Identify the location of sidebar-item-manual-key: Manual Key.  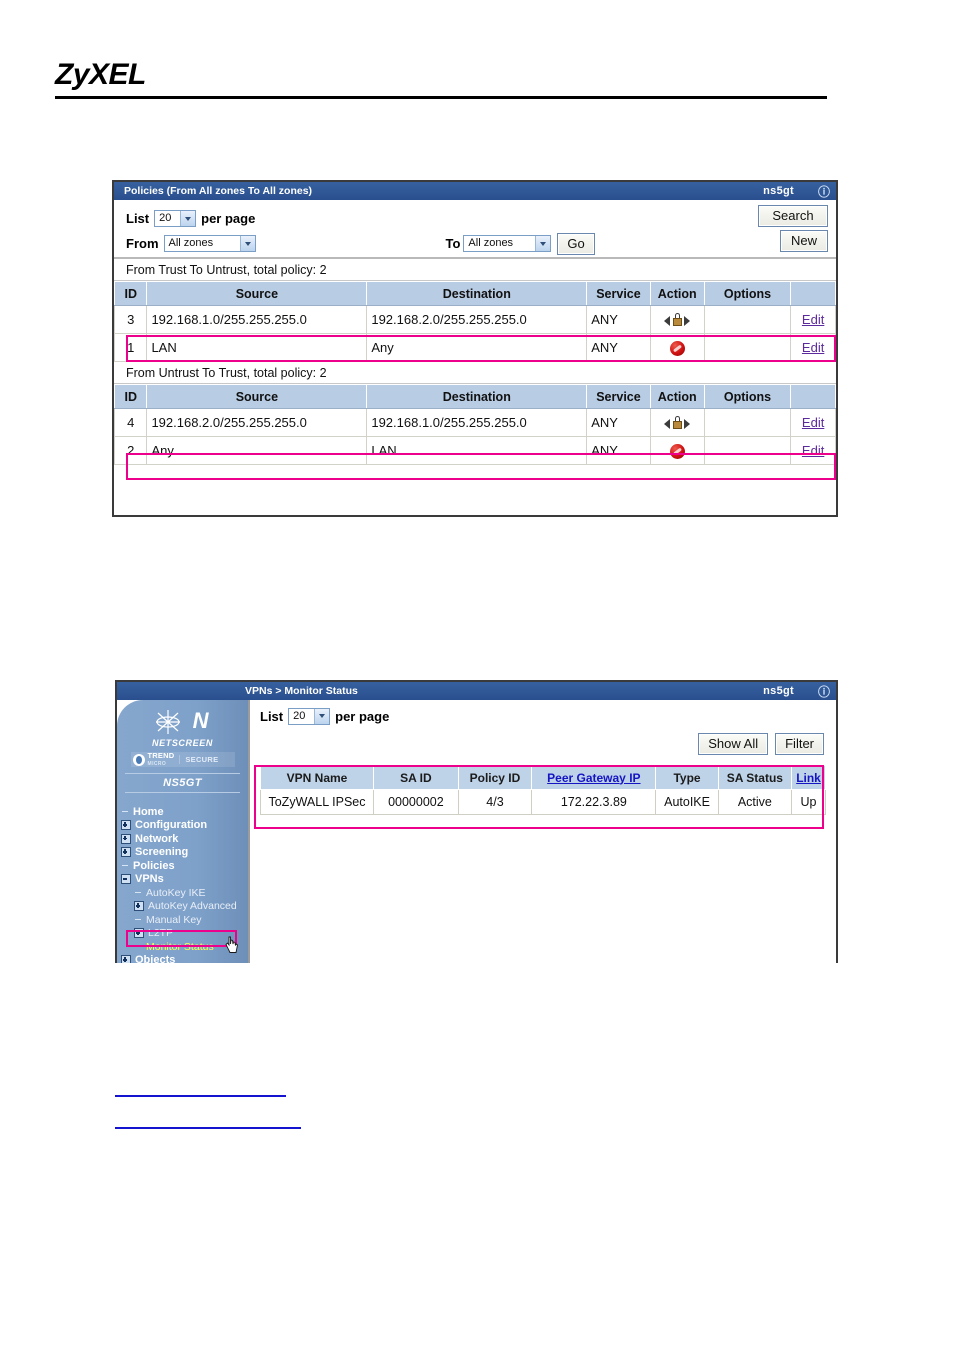
(184, 920).